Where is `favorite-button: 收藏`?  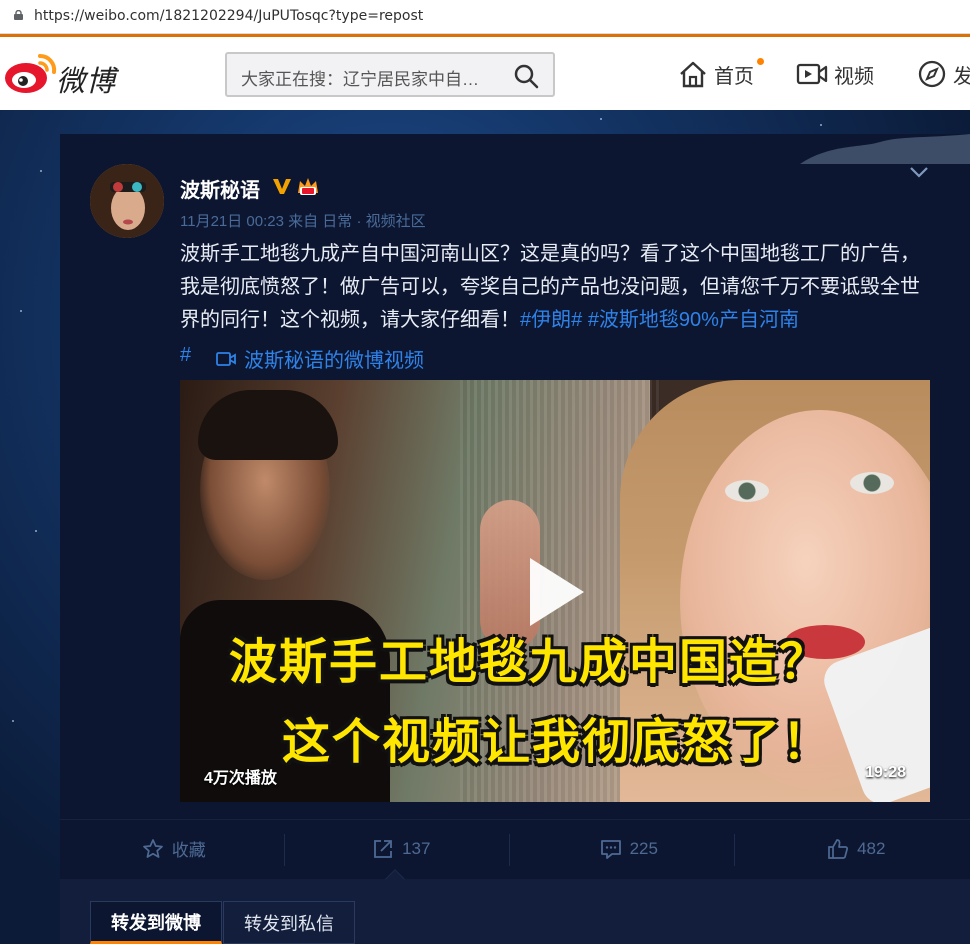
favorite-button: 收藏 is located at coordinates (174, 848).